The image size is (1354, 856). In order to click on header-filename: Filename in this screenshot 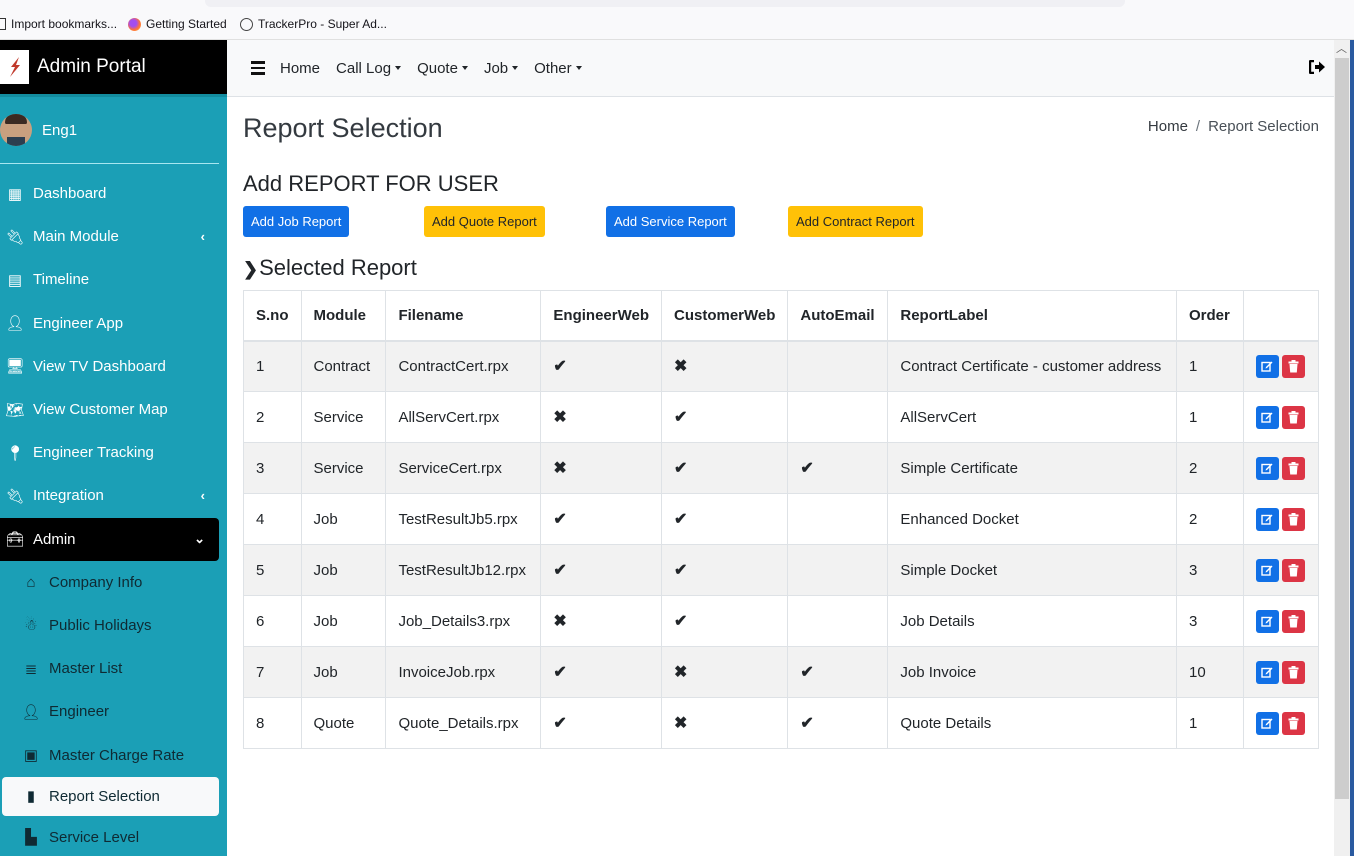, I will do `click(463, 316)`.